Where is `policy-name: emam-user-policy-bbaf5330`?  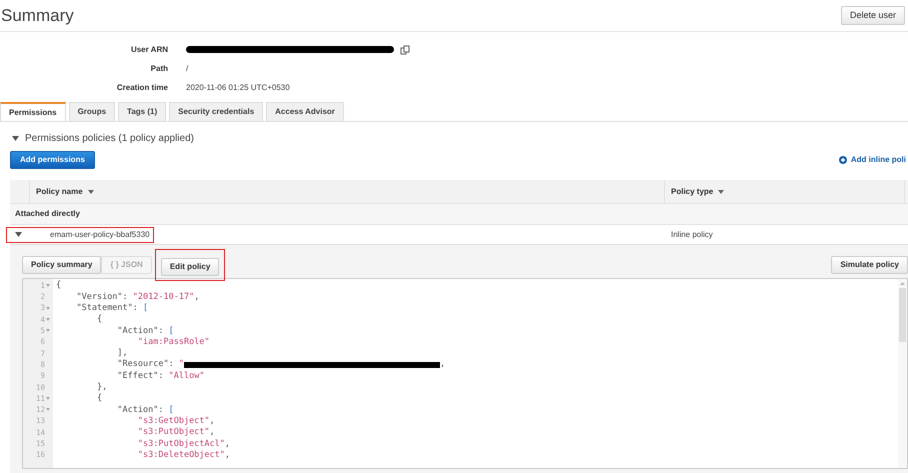 policy-name: emam-user-policy-bbaf5330 is located at coordinates (100, 234).